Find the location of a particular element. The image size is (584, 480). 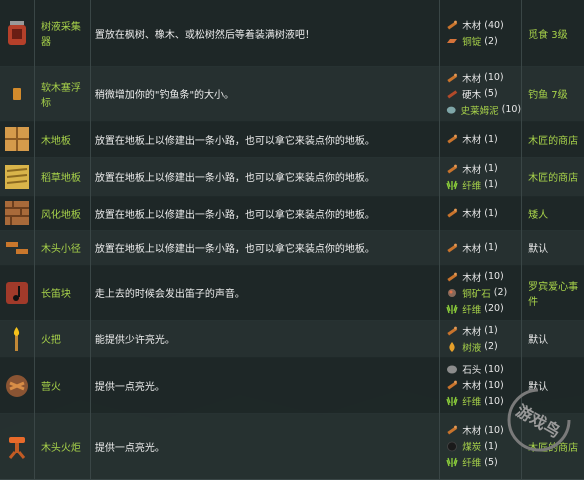

material-item: 史莱姆泥 (10) is located at coordinates (483, 110).